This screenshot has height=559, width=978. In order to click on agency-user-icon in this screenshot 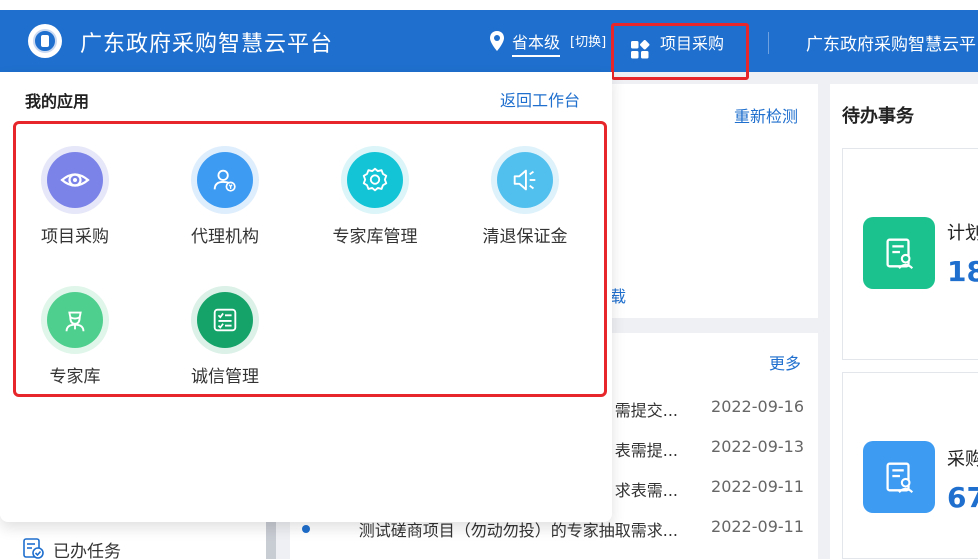, I will do `click(225, 180)`.